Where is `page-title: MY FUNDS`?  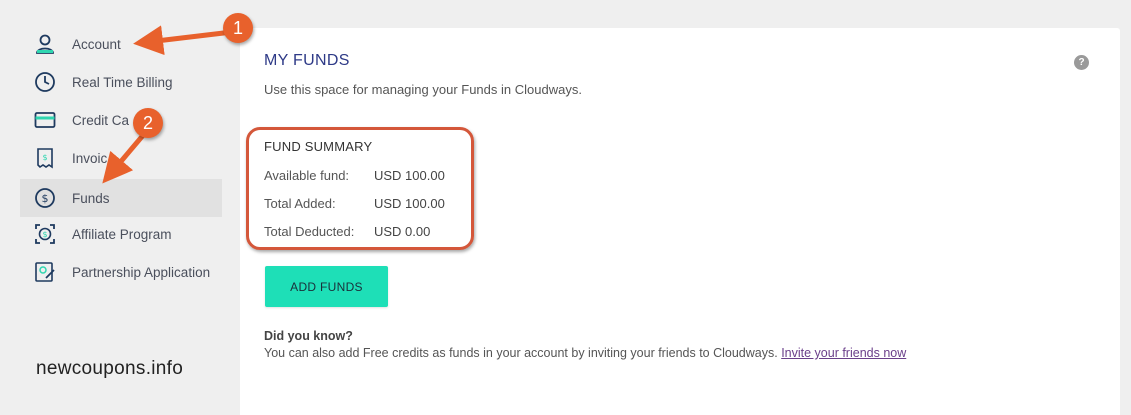 page-title: MY FUNDS is located at coordinates (307, 60).